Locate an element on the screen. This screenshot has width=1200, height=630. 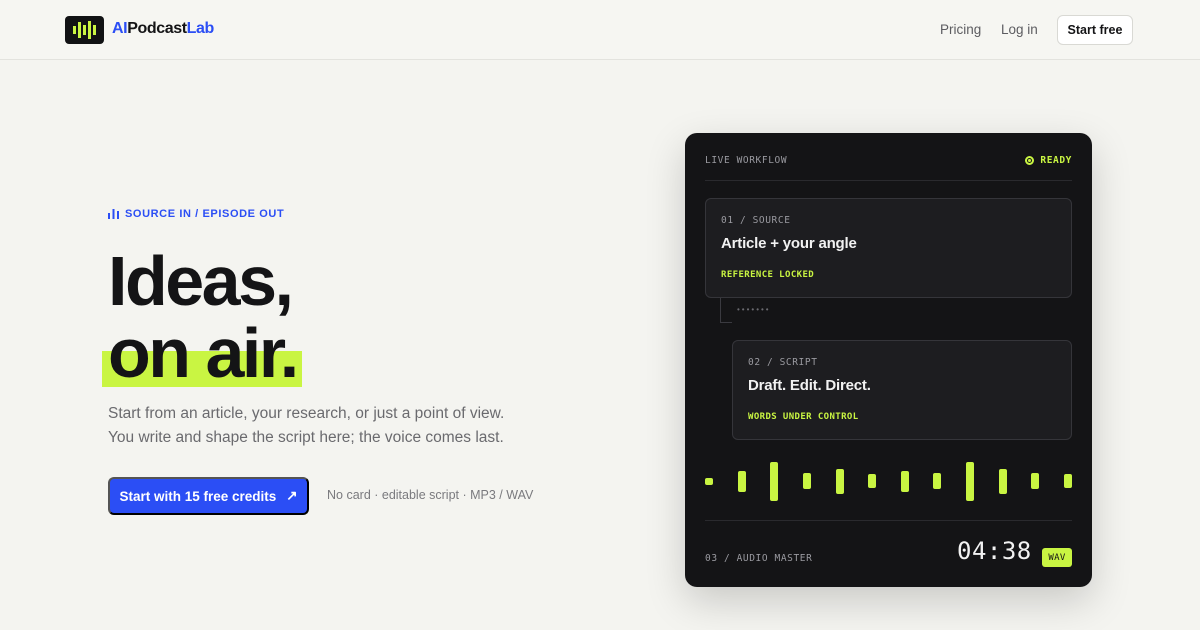
step-status: REFERENCE LOCKED is located at coordinates (768, 275).